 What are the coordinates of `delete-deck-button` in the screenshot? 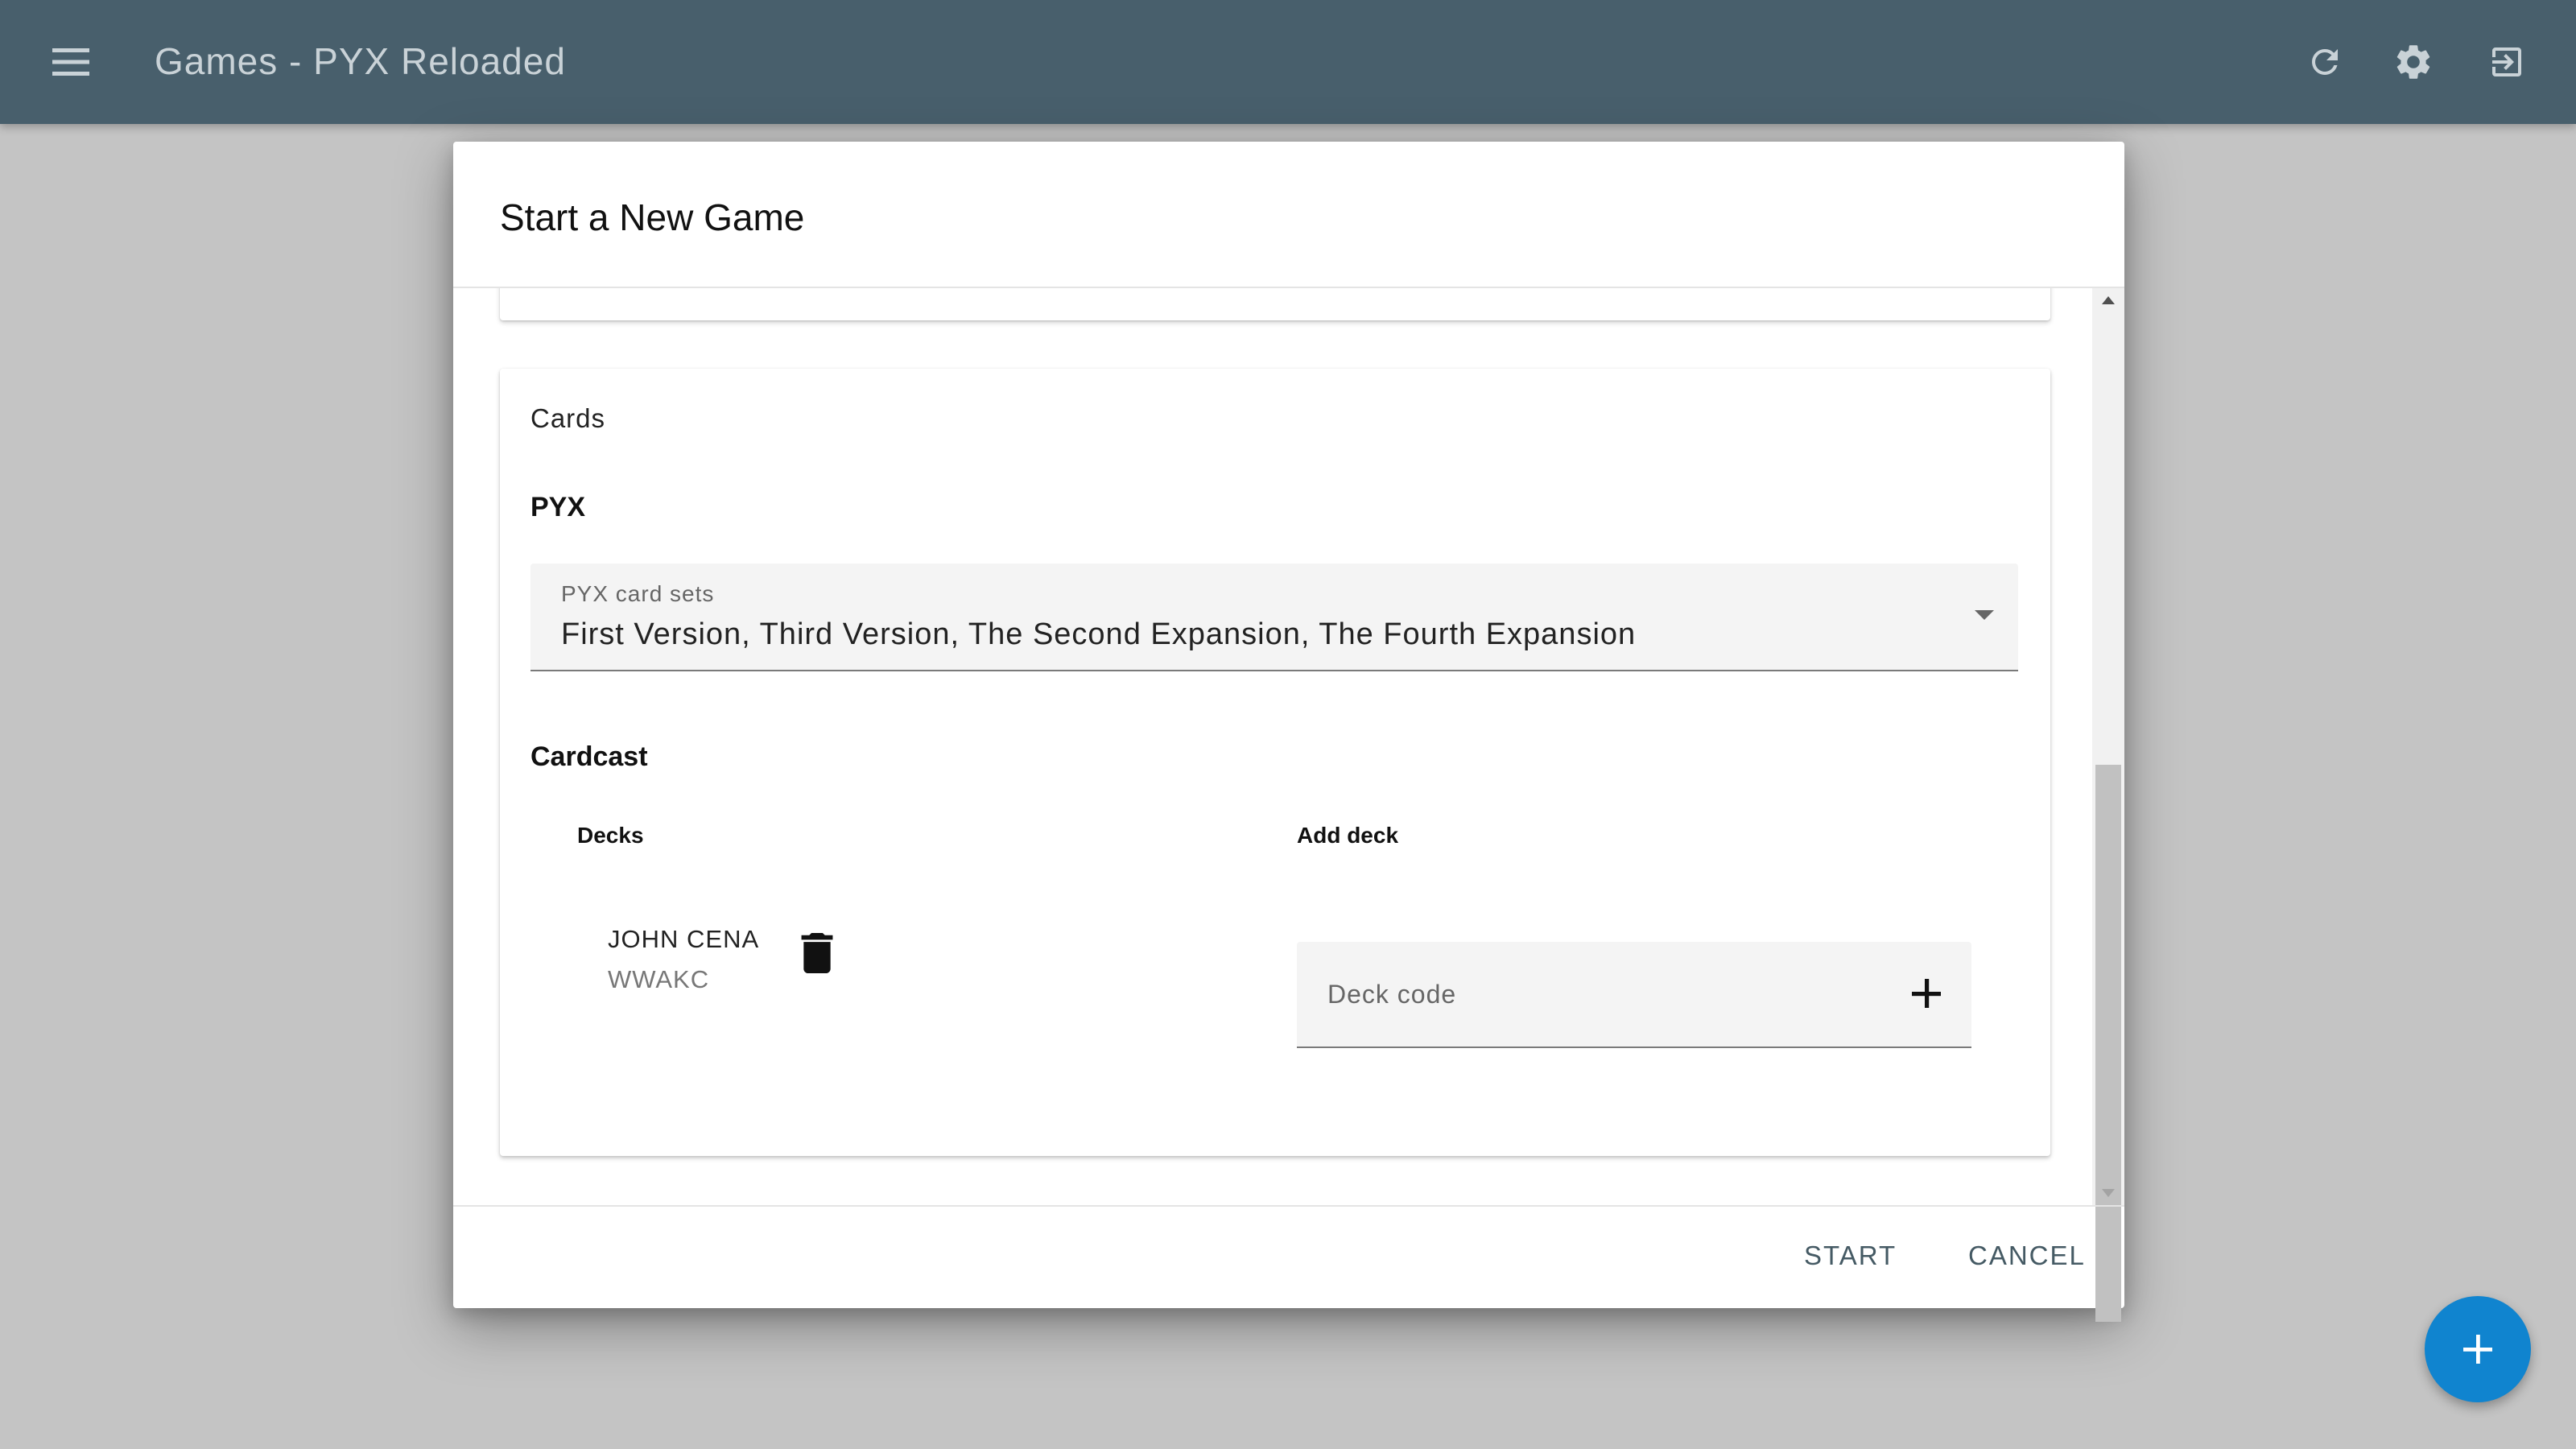 It's located at (817, 953).